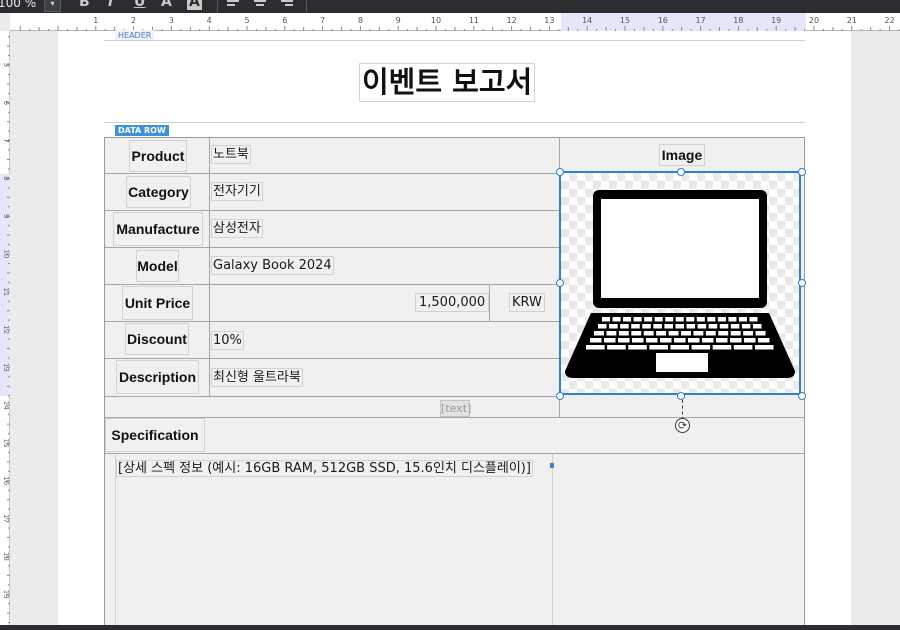 The width and height of the screenshot is (900, 630). I want to click on align-center-button, so click(261, 4).